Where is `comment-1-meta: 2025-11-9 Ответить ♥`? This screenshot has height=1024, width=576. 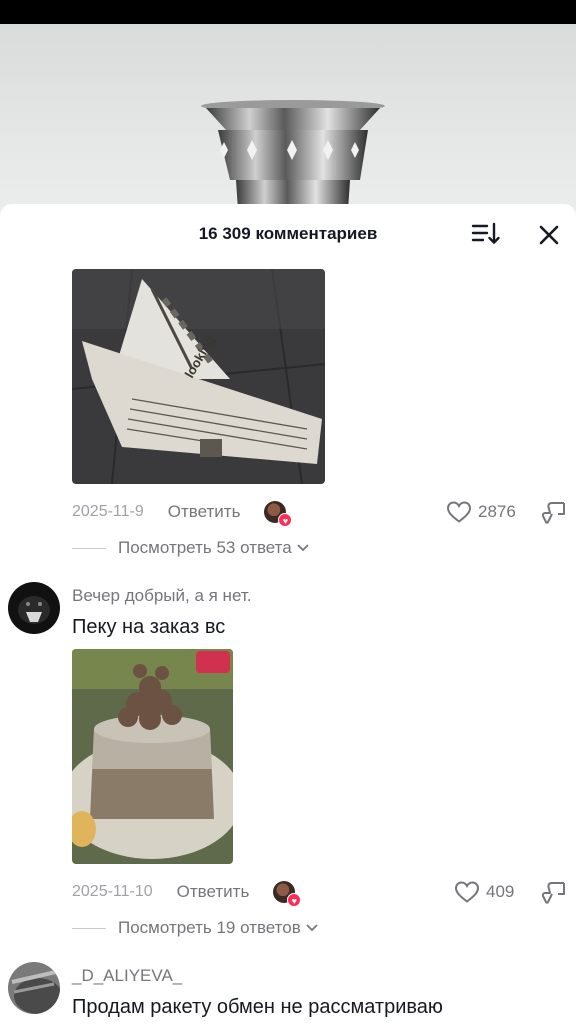
comment-1-meta: 2025-11-9 Ответить ♥ is located at coordinates (182, 513).